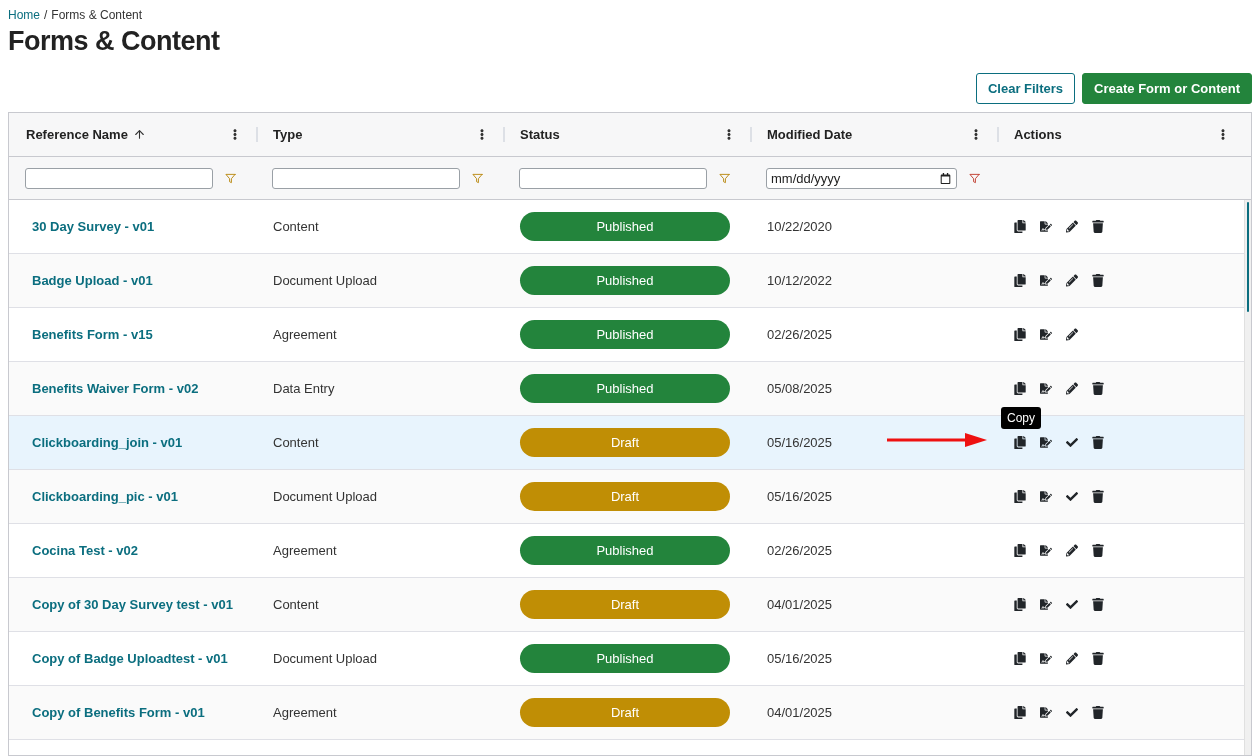 The image size is (1258, 756). I want to click on column-header: Modified Date, so click(810, 134).